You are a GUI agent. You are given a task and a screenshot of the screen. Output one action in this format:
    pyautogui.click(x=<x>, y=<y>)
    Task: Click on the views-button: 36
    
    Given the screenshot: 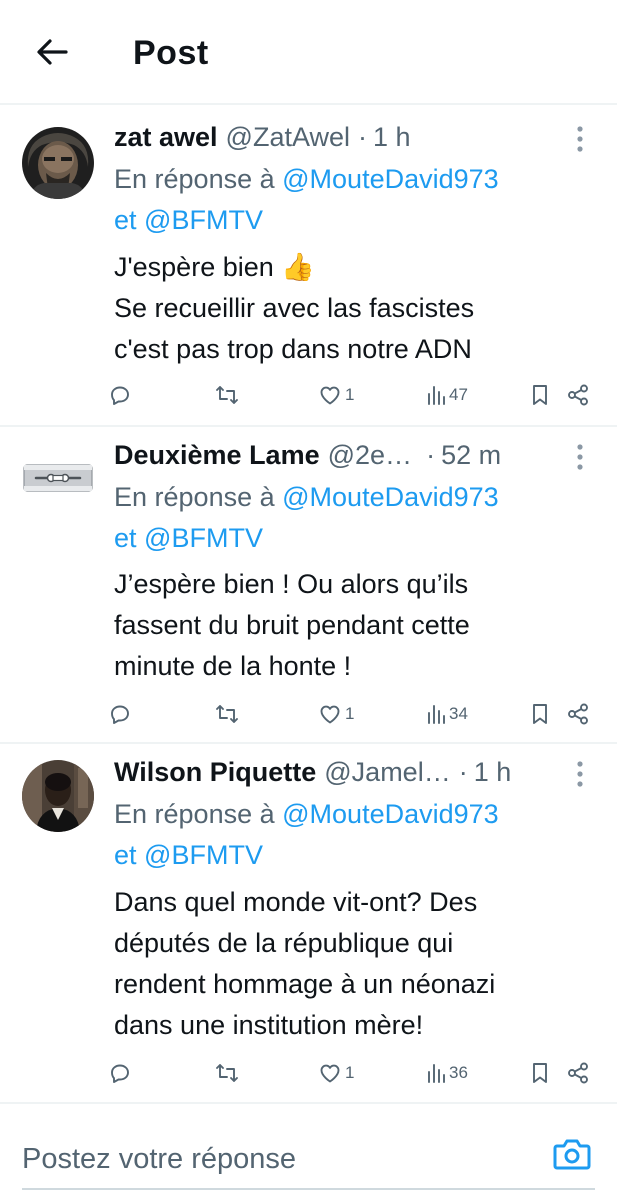 What is the action you would take?
    pyautogui.click(x=447, y=1073)
    